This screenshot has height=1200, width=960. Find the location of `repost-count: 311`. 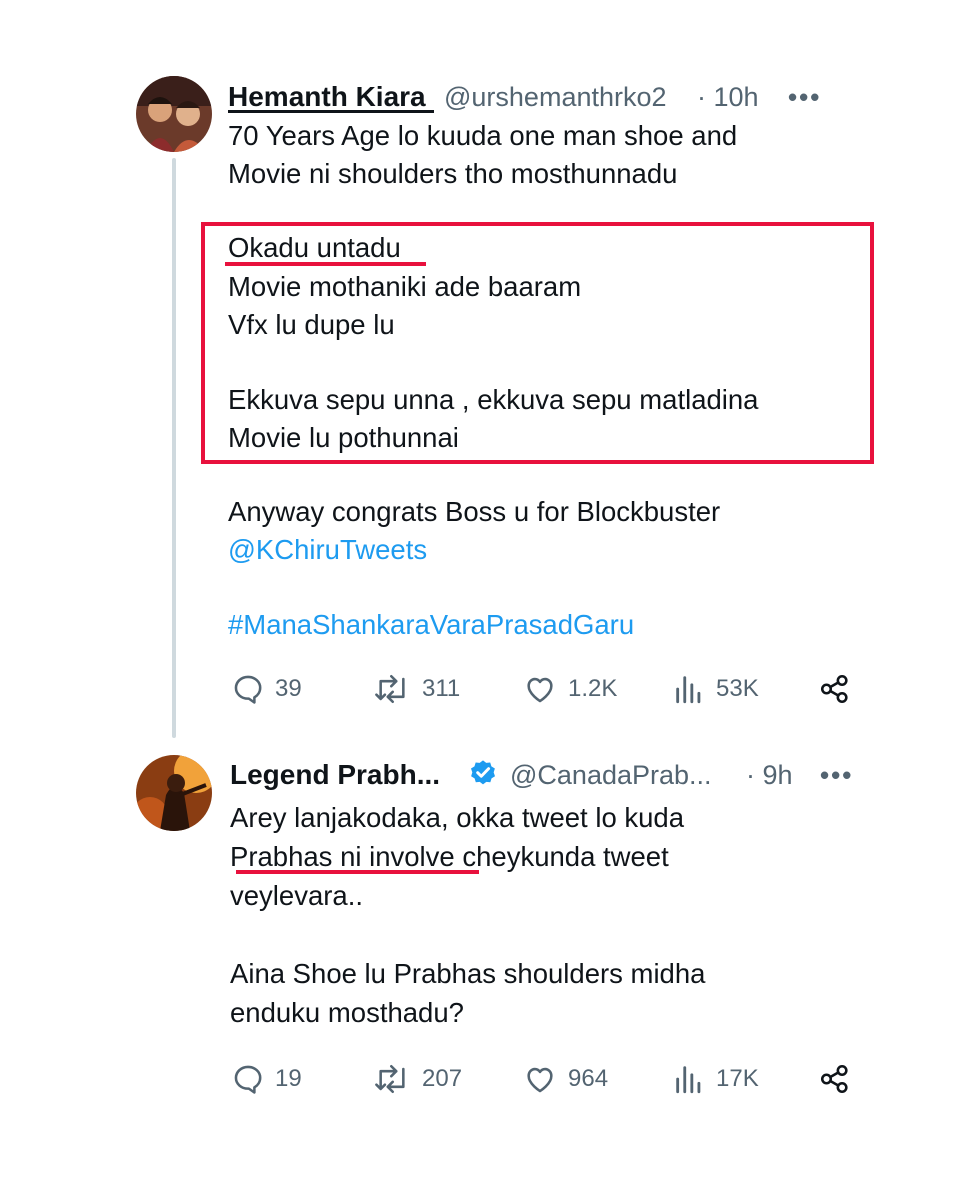

repost-count: 311 is located at coordinates (441, 688).